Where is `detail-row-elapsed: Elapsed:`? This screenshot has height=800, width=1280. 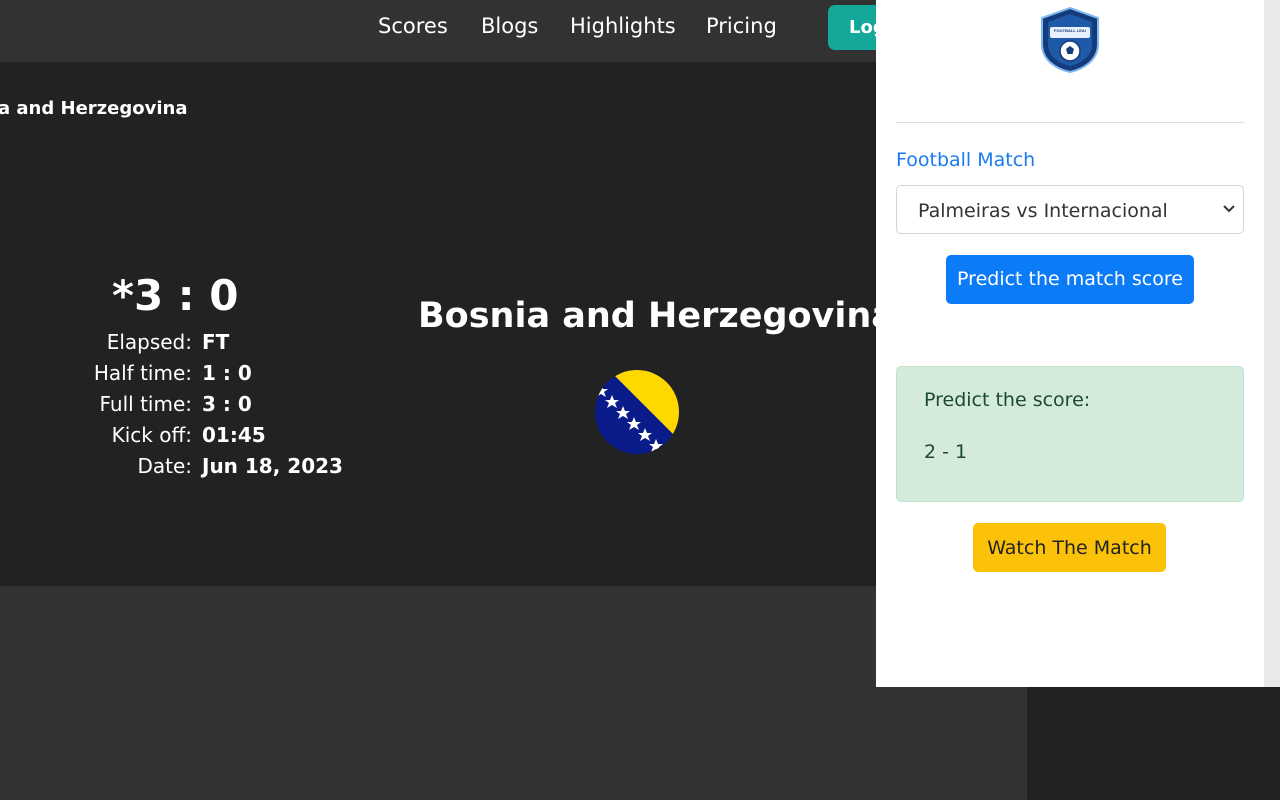
detail-row-elapsed: Elapsed: is located at coordinates (96, 343).